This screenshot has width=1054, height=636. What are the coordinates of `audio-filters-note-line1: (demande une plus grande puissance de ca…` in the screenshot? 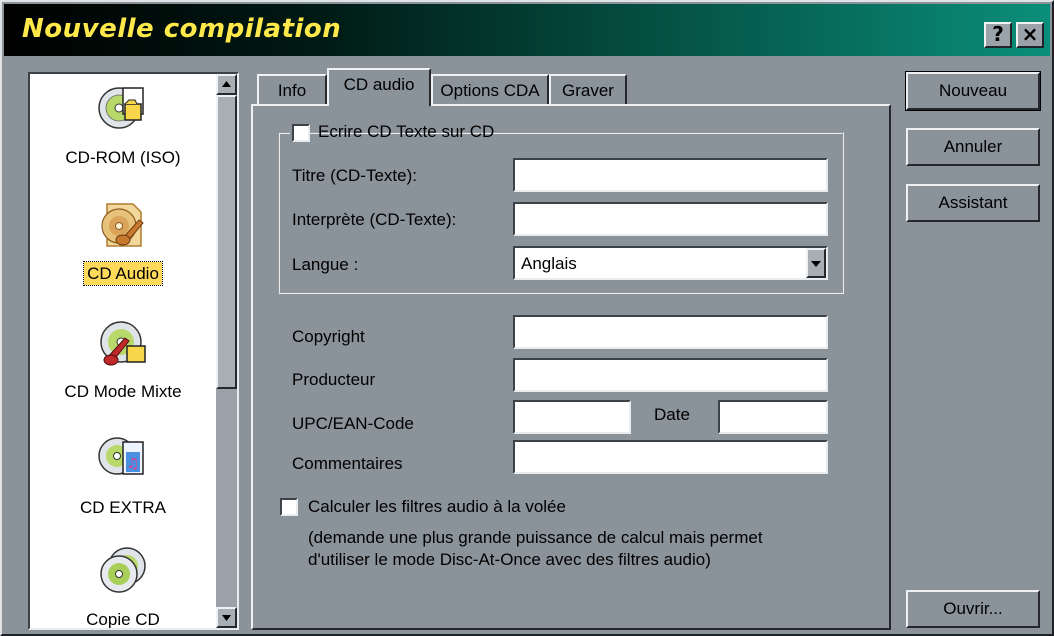 It's located at (535, 537).